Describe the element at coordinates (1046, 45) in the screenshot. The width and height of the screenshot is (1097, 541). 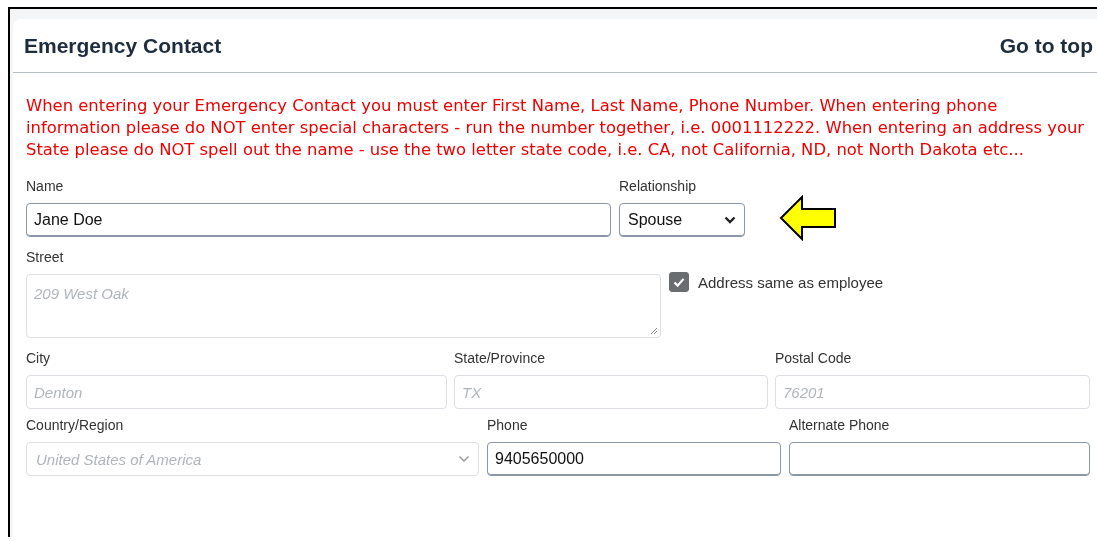
I see `go-to-top-link: Go to top` at that location.